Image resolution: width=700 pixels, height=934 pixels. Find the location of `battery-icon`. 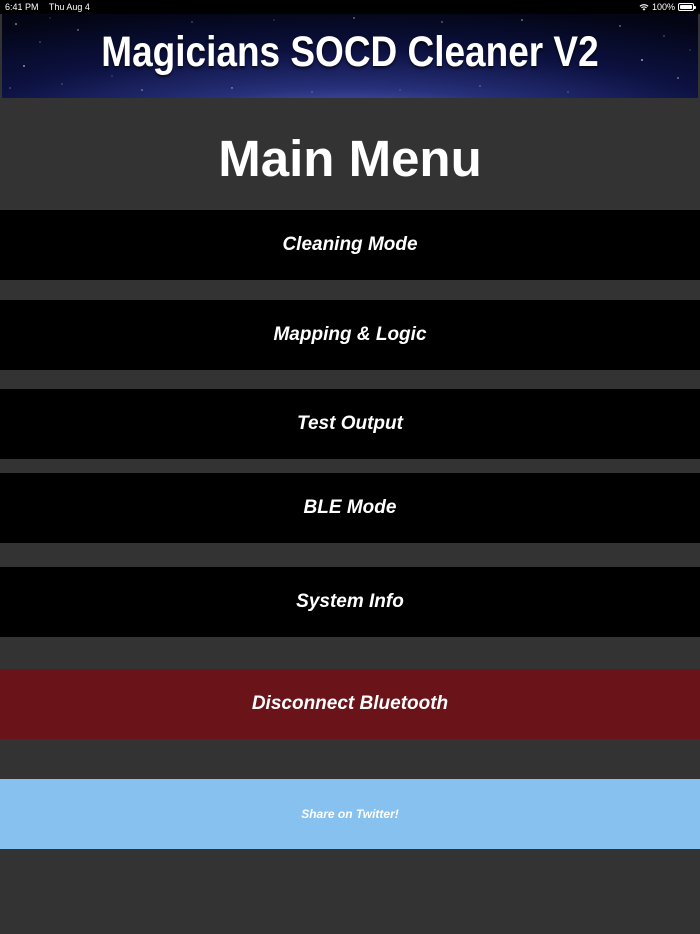

battery-icon is located at coordinates (687, 7).